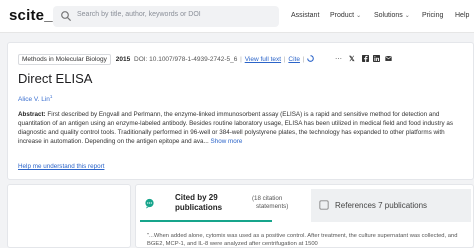 Image resolution: width=474 pixels, height=248 pixels. Describe the element at coordinates (388, 58) in the screenshot. I see `email-icon` at that location.